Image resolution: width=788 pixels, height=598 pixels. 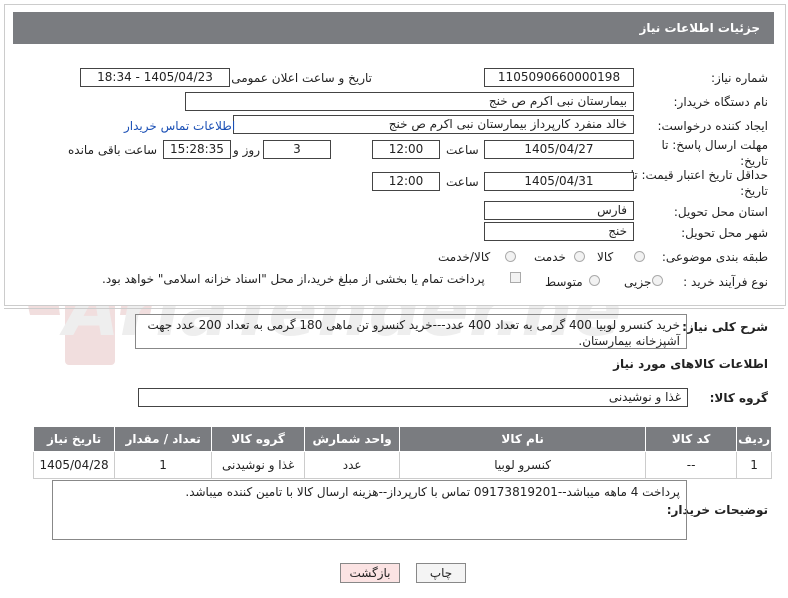 I want to click on process-radio-medium, so click(x=594, y=280).